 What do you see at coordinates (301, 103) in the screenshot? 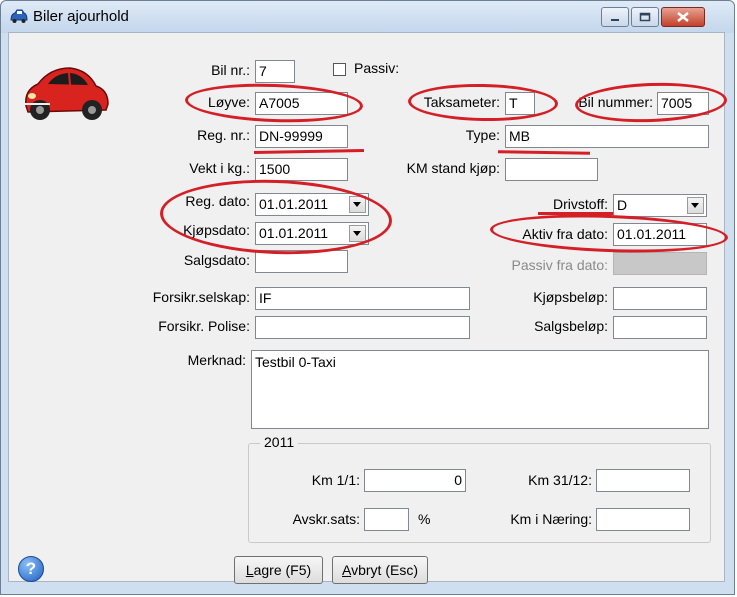
I see `loyve-input: A7005` at bounding box center [301, 103].